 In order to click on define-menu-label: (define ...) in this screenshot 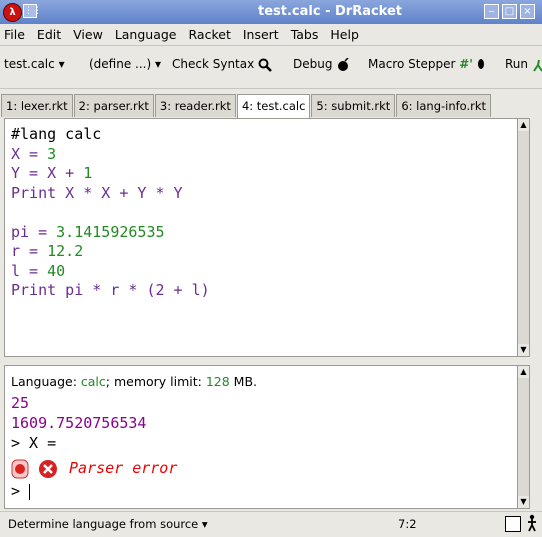, I will do `click(120, 64)`.